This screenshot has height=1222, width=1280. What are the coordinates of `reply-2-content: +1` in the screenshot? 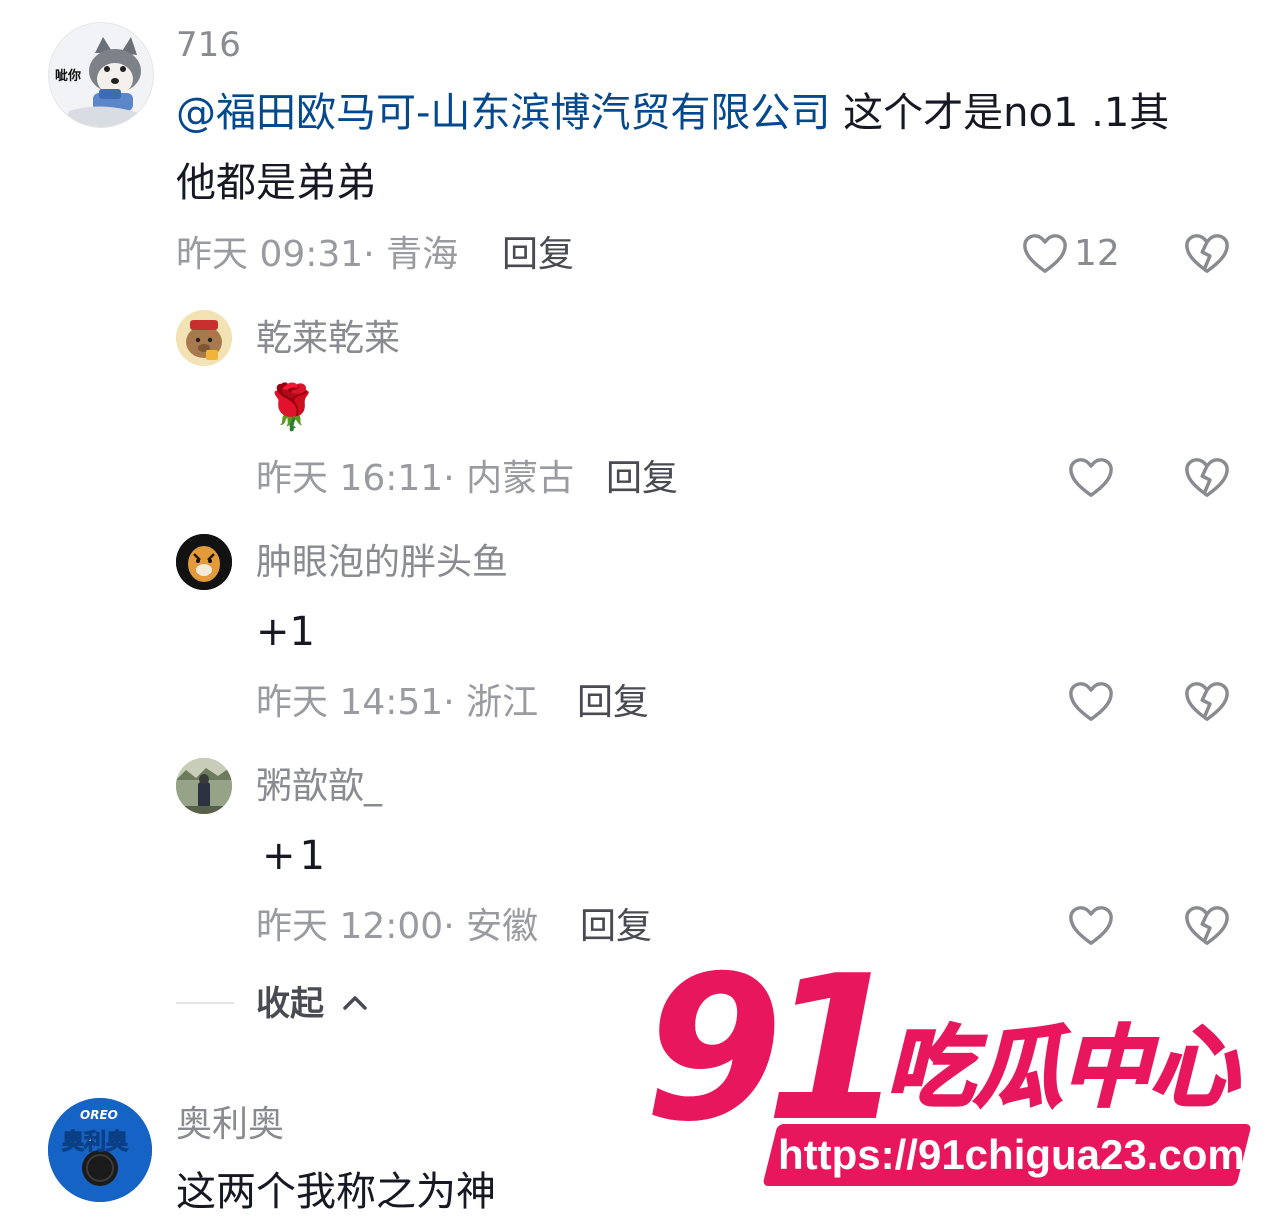 It's located at (285, 632).